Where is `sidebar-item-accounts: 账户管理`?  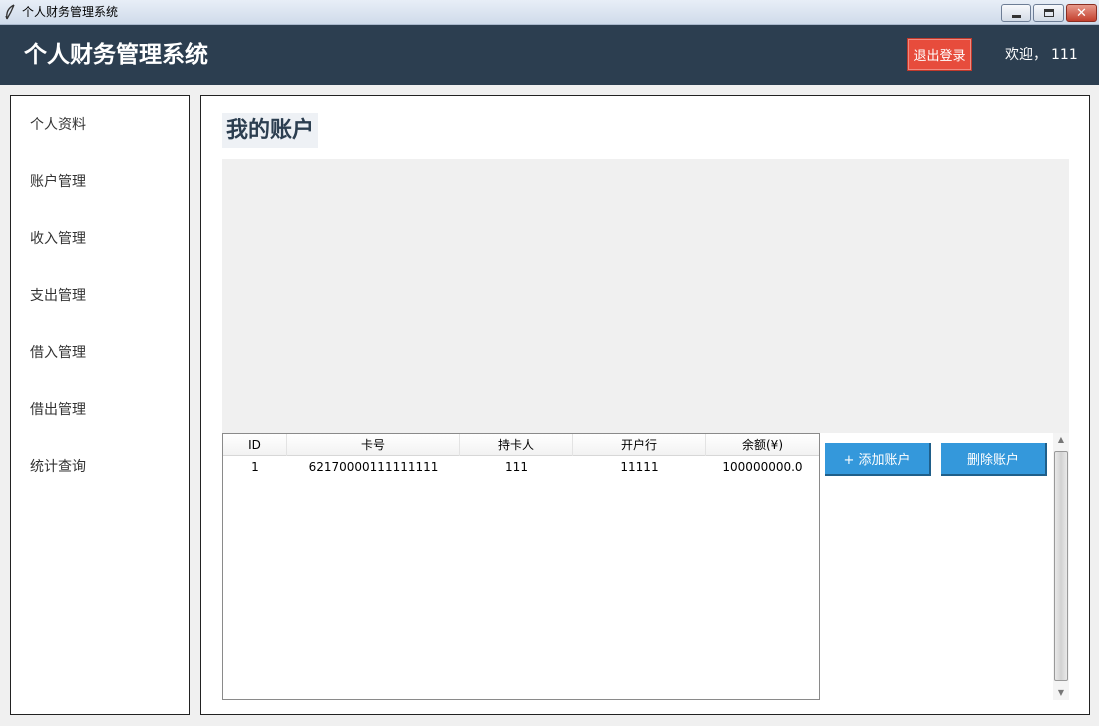 sidebar-item-accounts: 账户管理 is located at coordinates (58, 182).